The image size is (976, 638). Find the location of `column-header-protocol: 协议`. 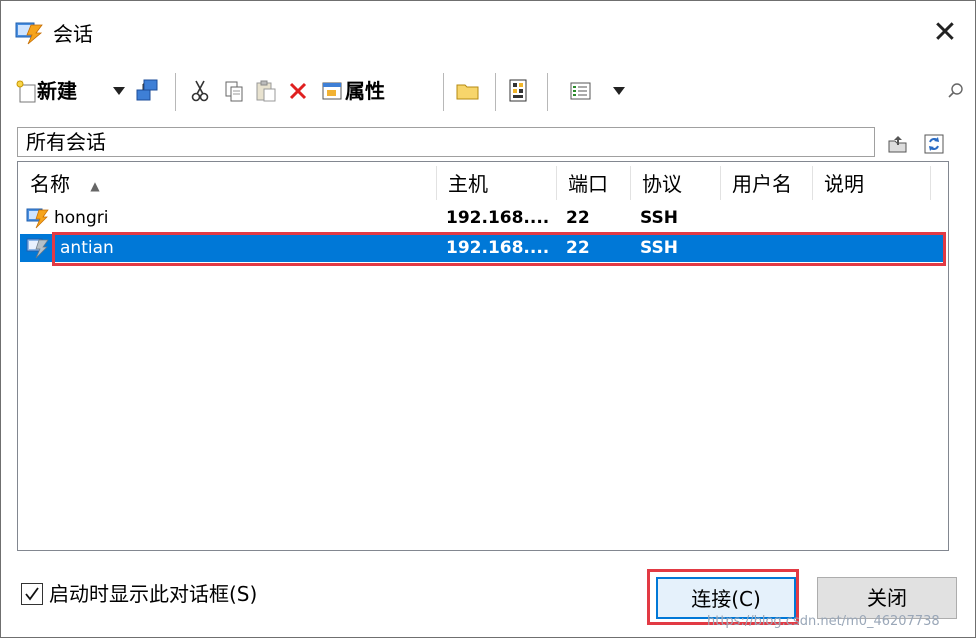

column-header-protocol: 协议 is located at coordinates (662, 185).